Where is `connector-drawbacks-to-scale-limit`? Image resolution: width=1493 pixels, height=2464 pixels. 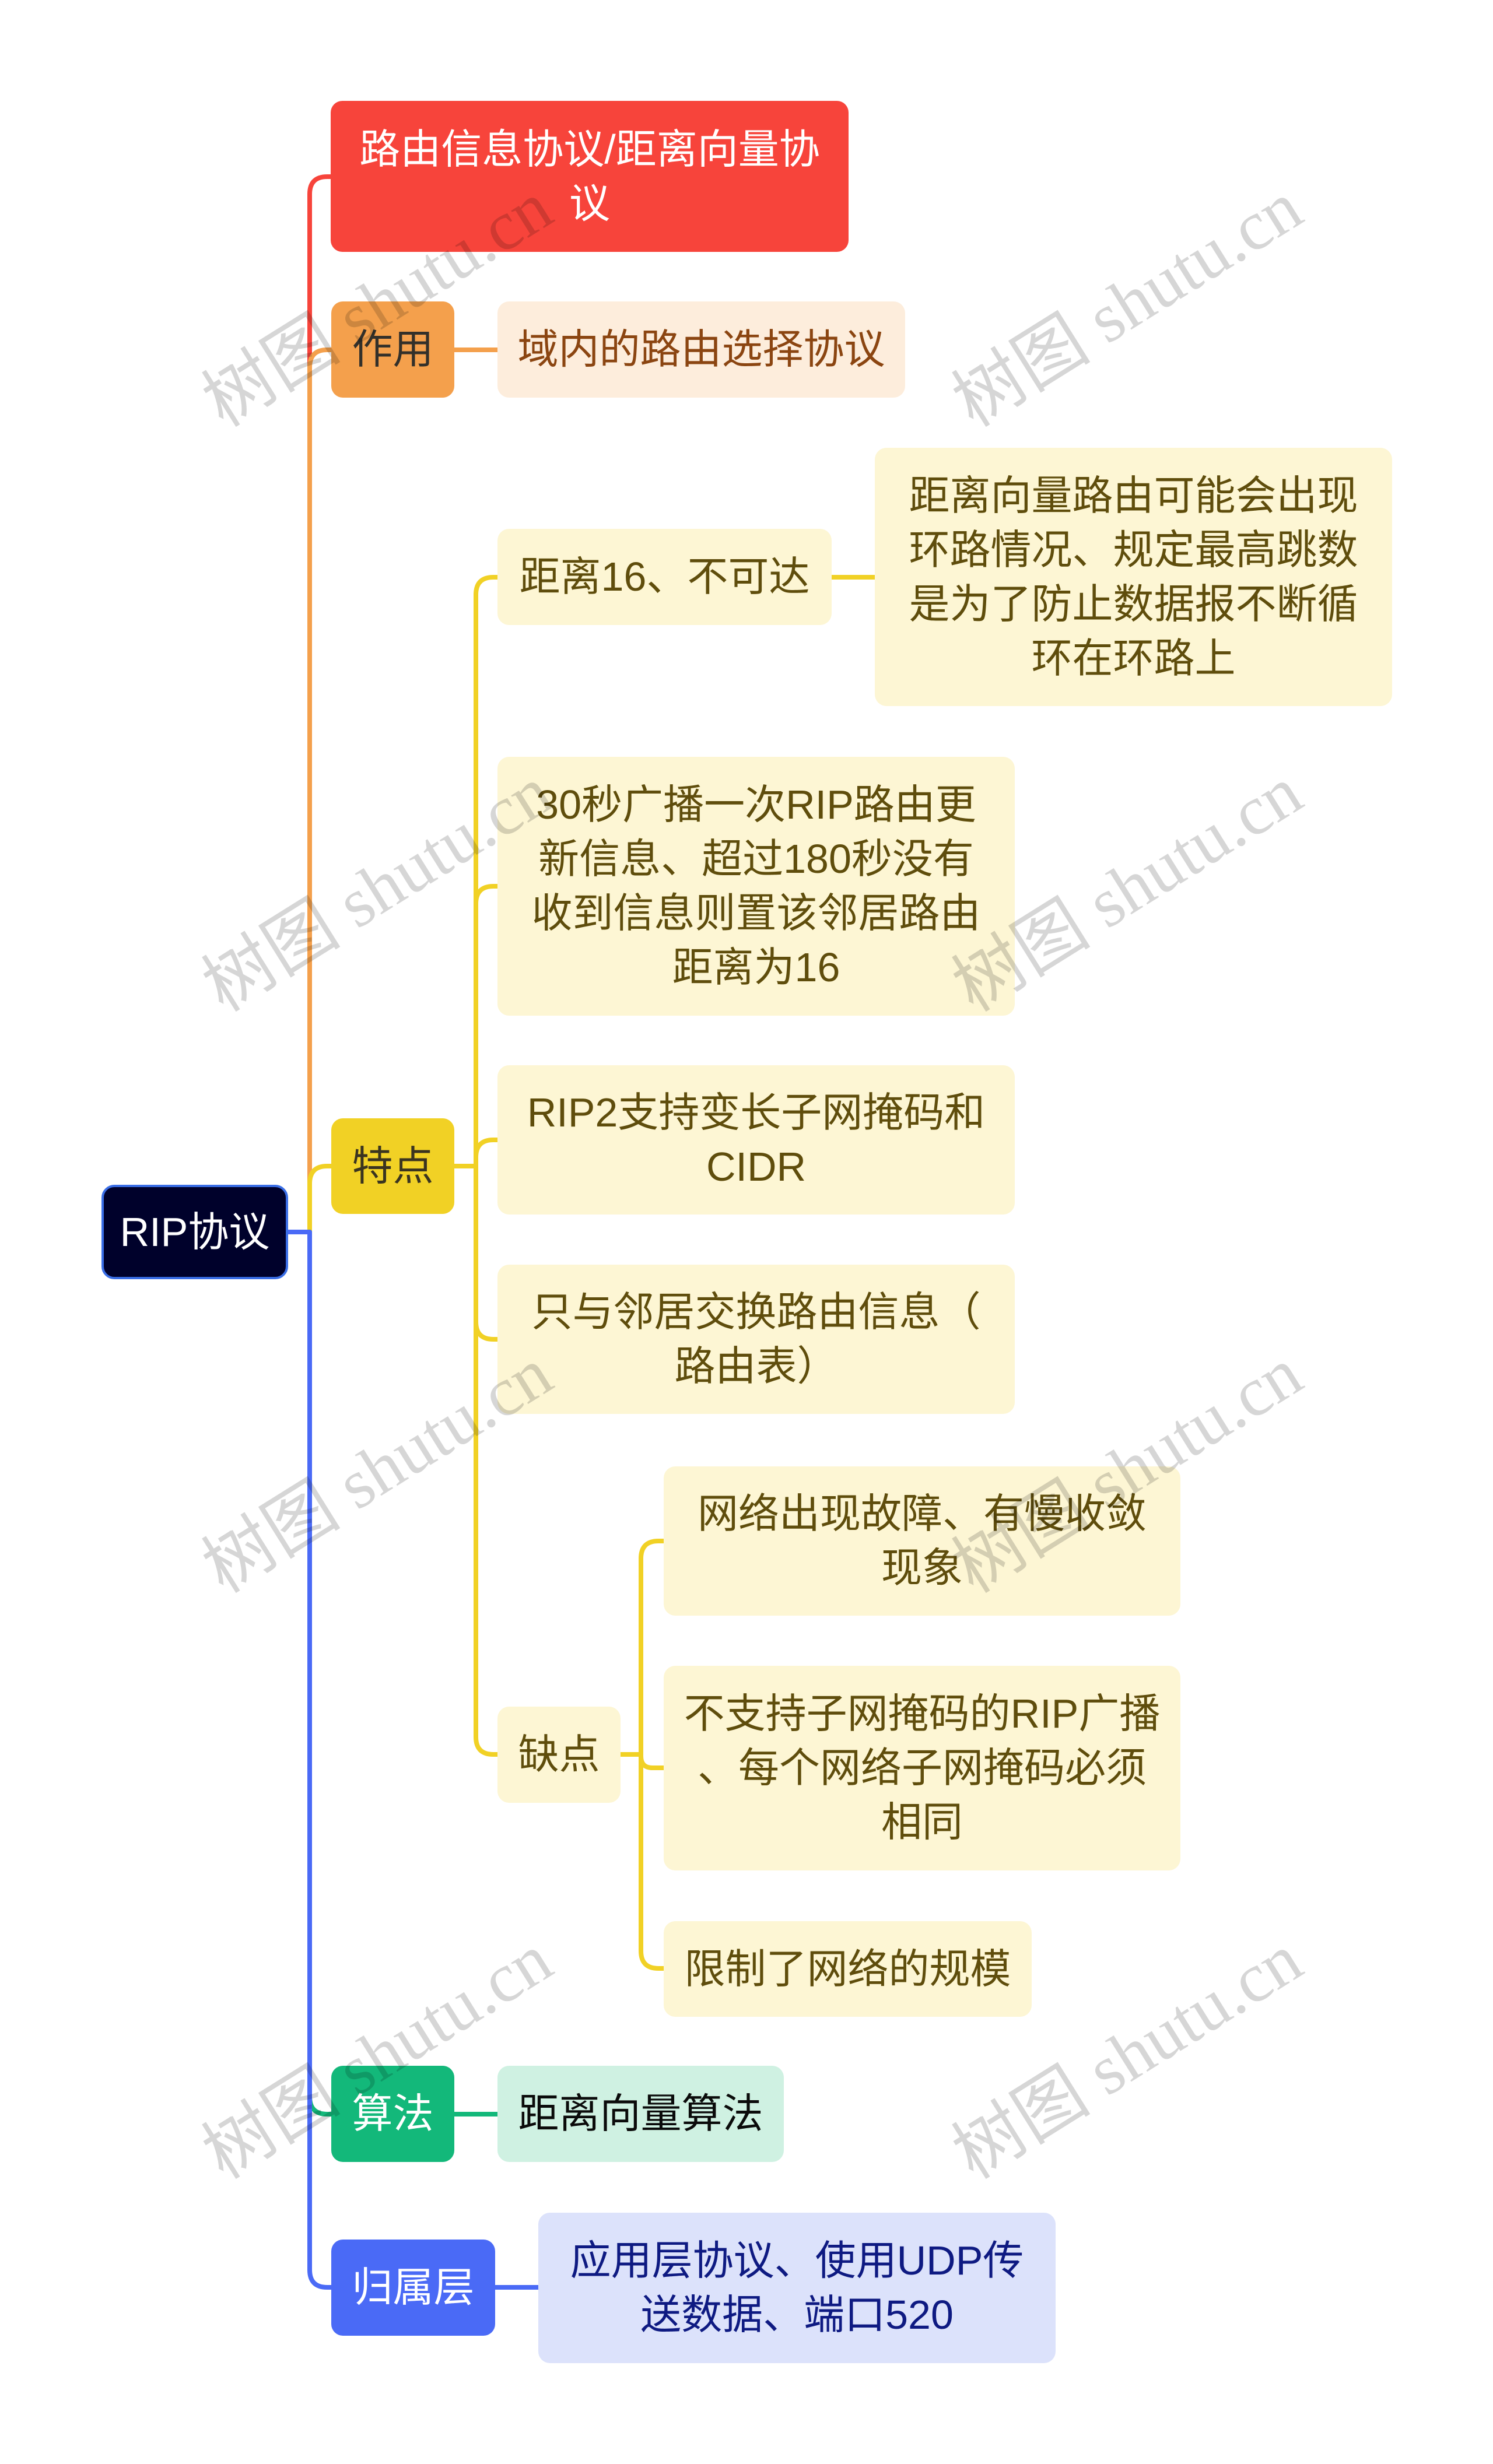
connector-drawbacks-to-scale-limit is located at coordinates (652, 1863).